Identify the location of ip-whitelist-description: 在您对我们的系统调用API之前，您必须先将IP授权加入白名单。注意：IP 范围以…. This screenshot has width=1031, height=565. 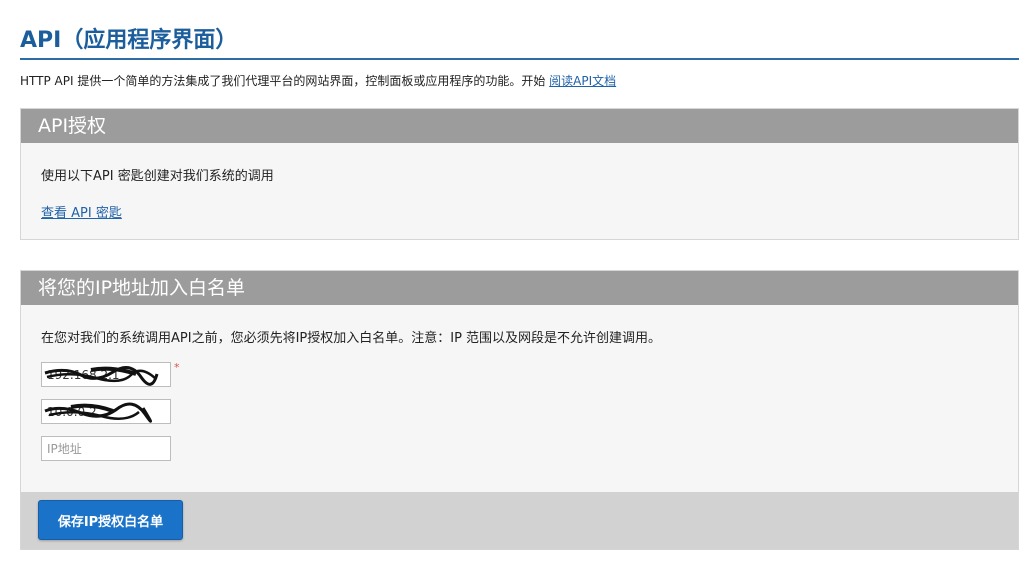
(351, 338).